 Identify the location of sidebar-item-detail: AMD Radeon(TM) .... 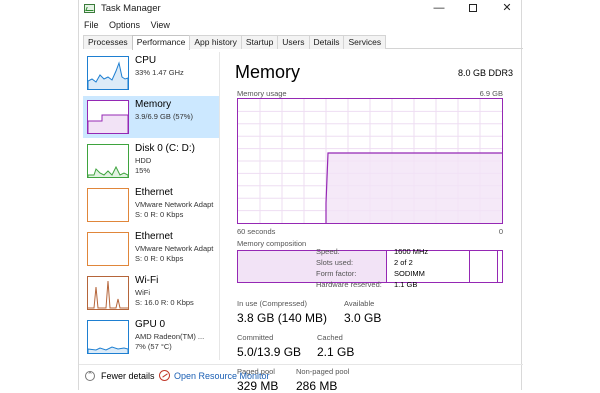
(170, 336).